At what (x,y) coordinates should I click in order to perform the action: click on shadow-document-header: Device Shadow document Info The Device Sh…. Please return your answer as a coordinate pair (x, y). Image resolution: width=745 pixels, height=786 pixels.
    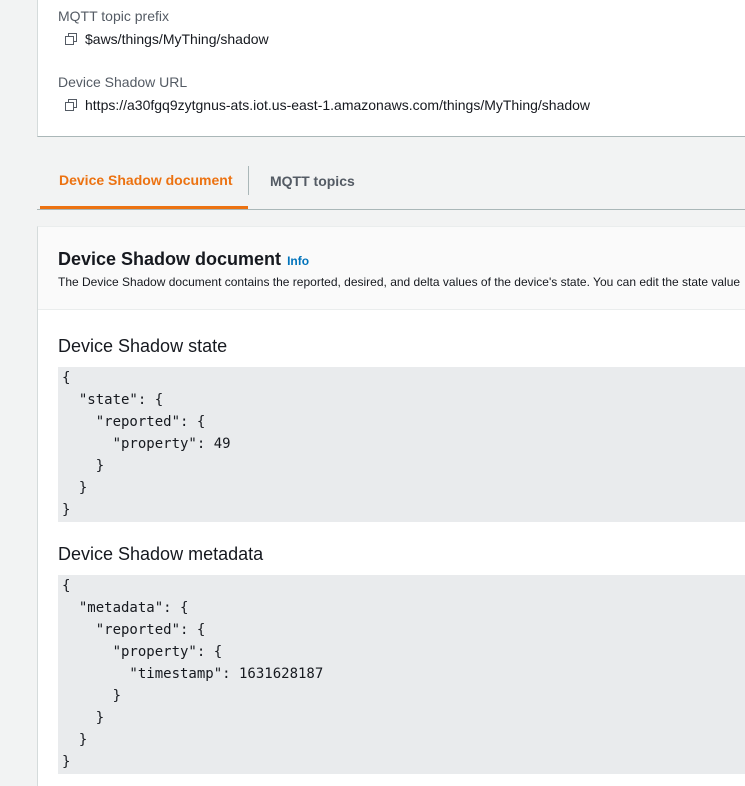
    Looking at the image, I should click on (391, 268).